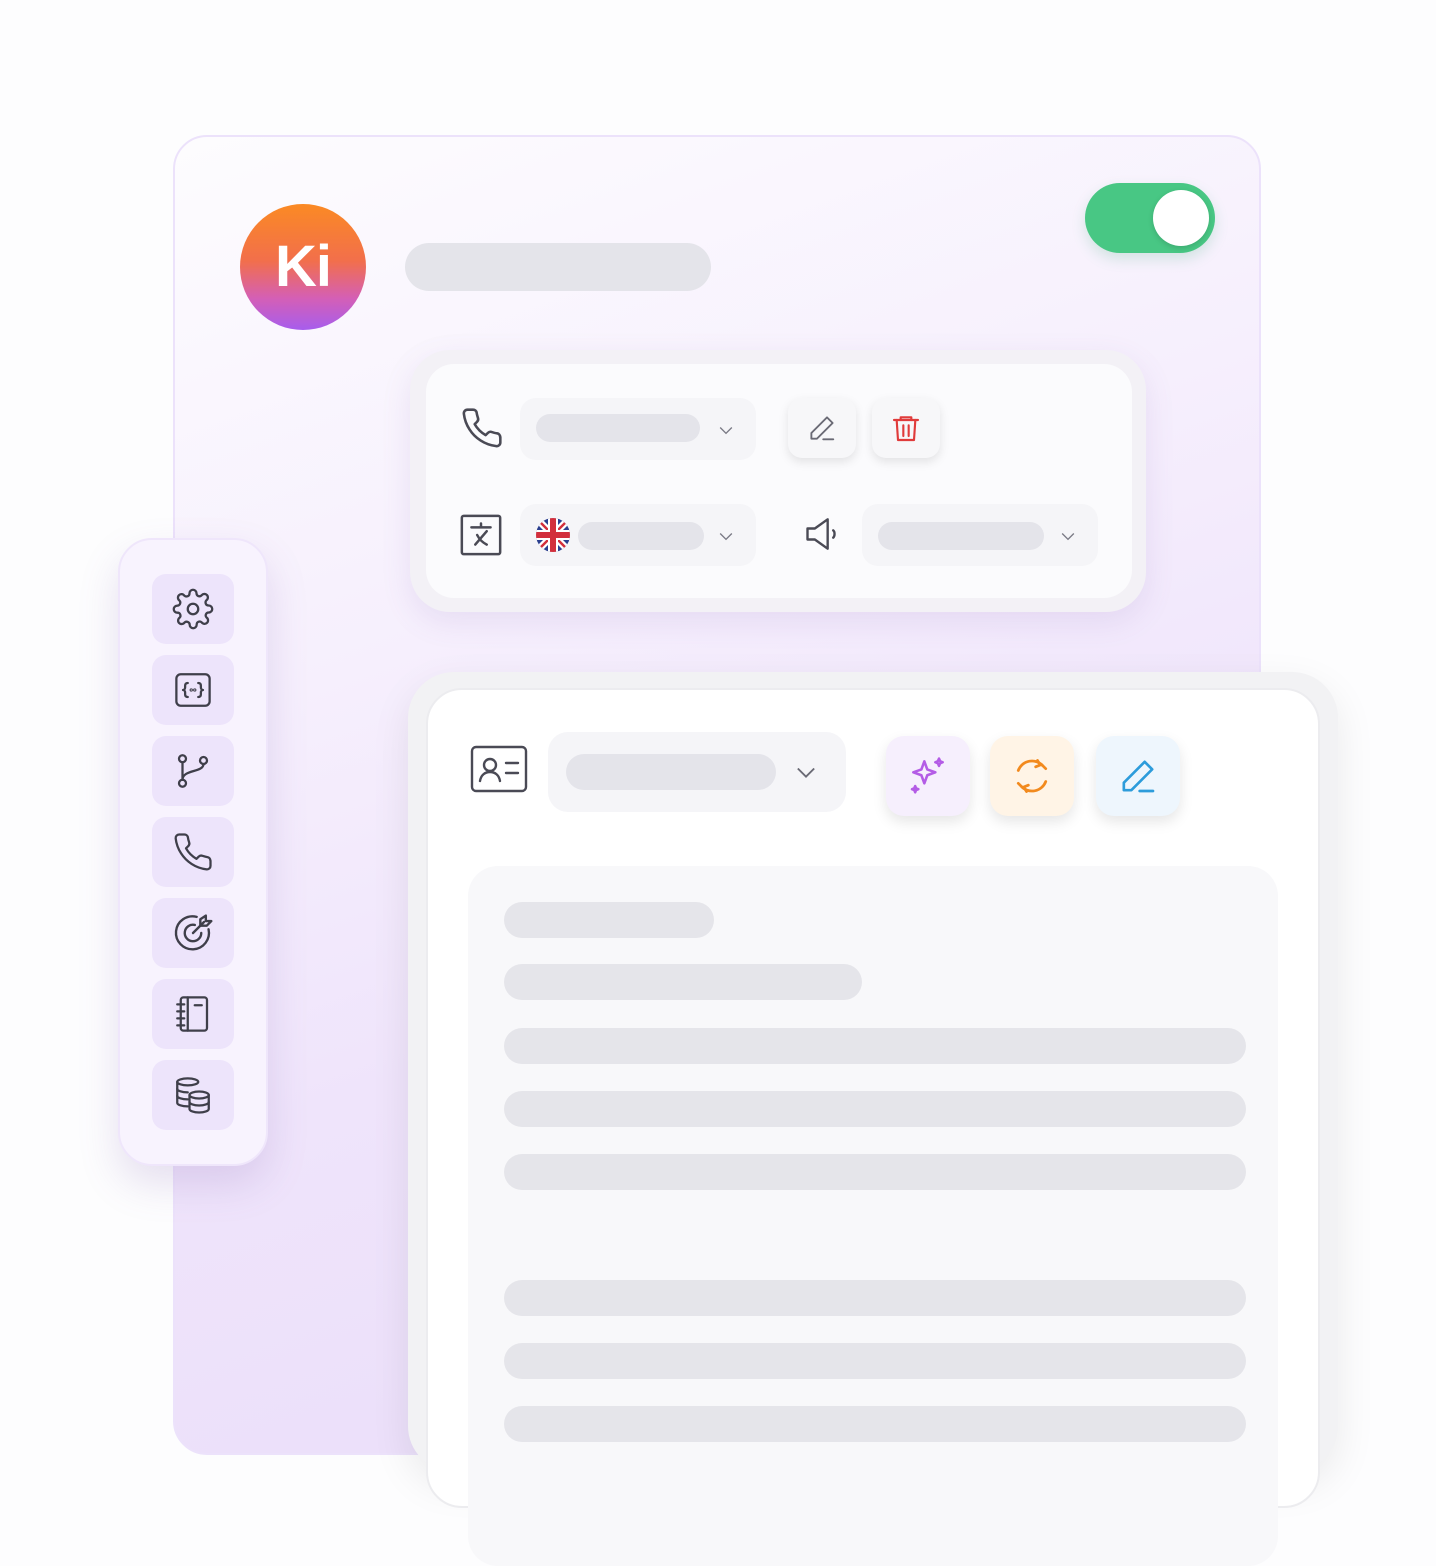 The width and height of the screenshot is (1436, 1566). I want to click on ai-generate-button, so click(928, 776).